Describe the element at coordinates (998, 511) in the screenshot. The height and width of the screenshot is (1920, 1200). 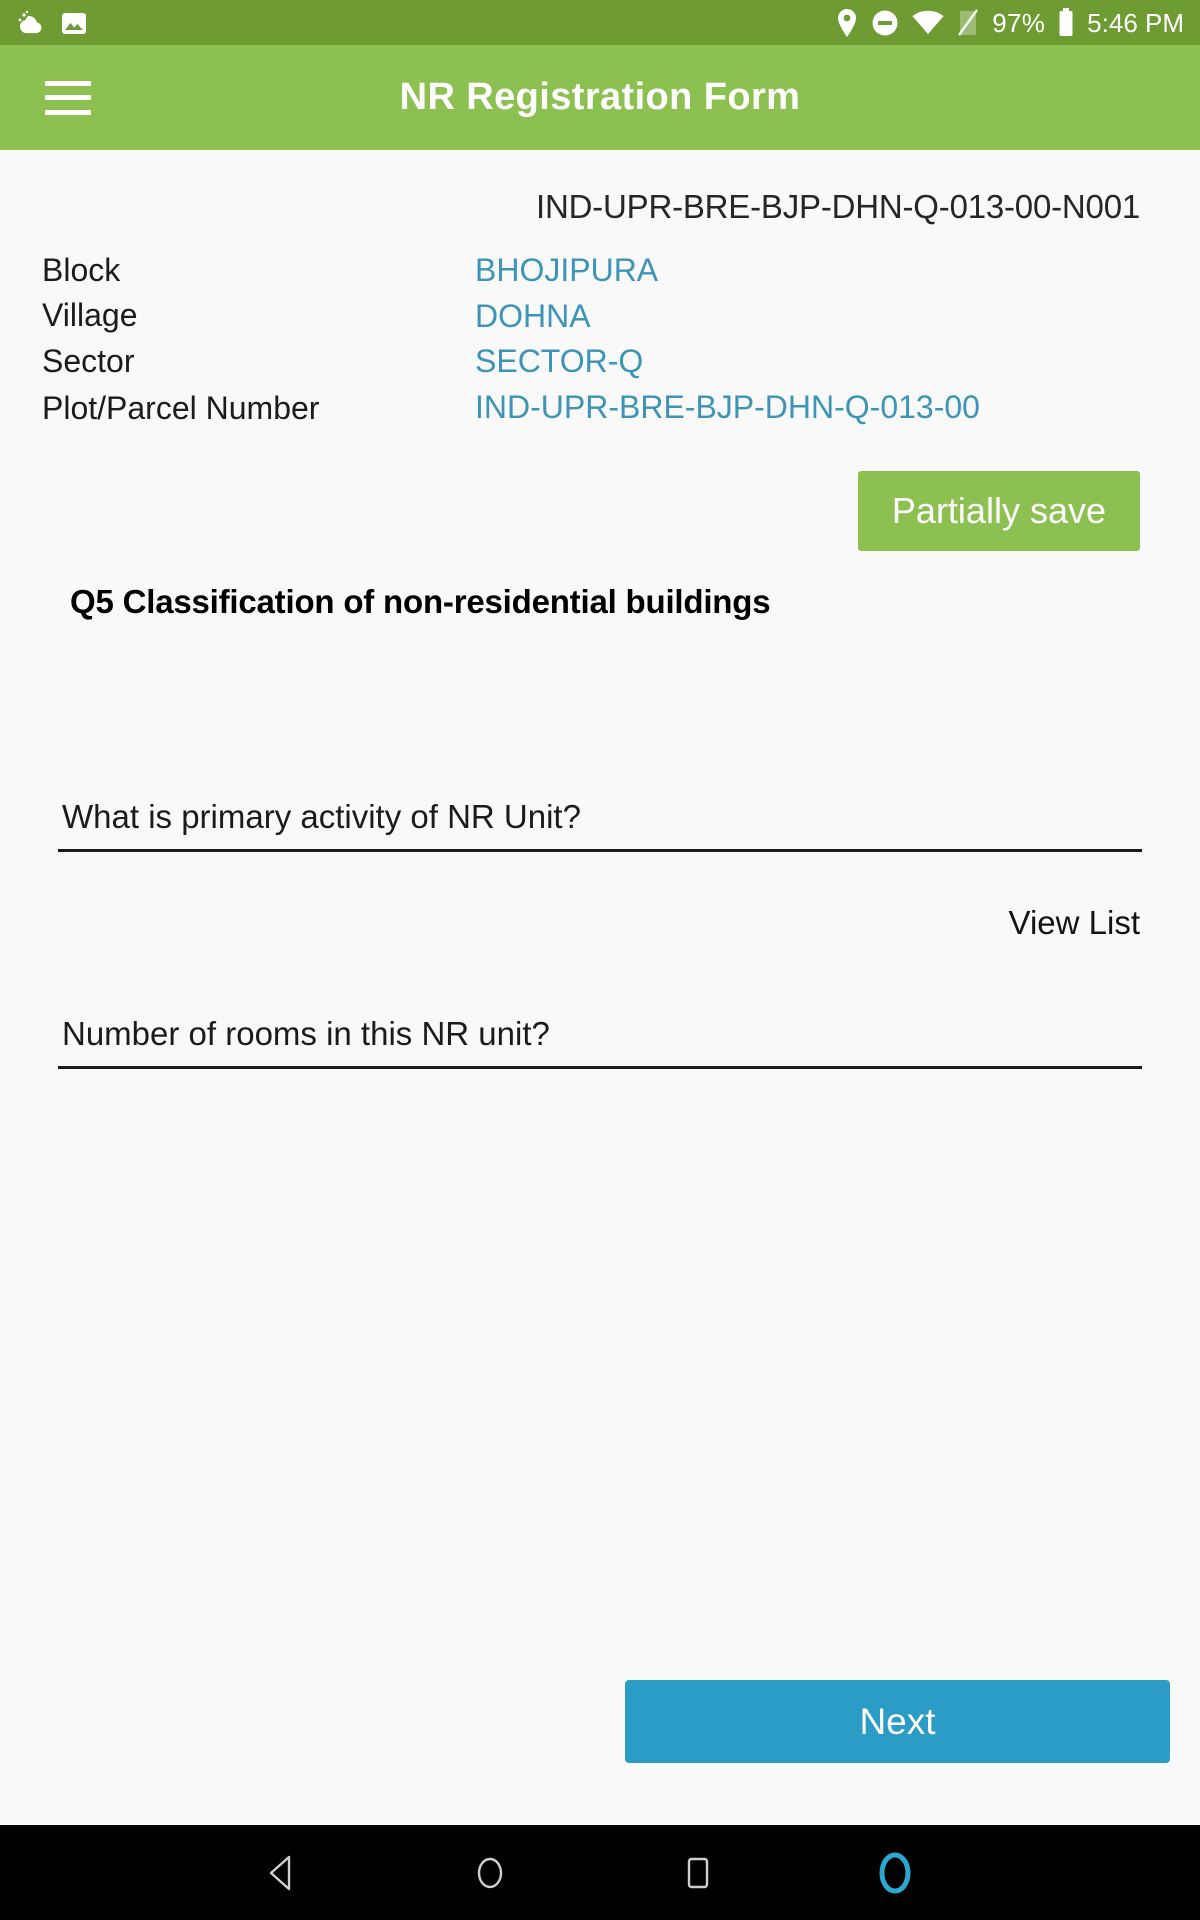
I see `partially-save-button: Partially save` at that location.